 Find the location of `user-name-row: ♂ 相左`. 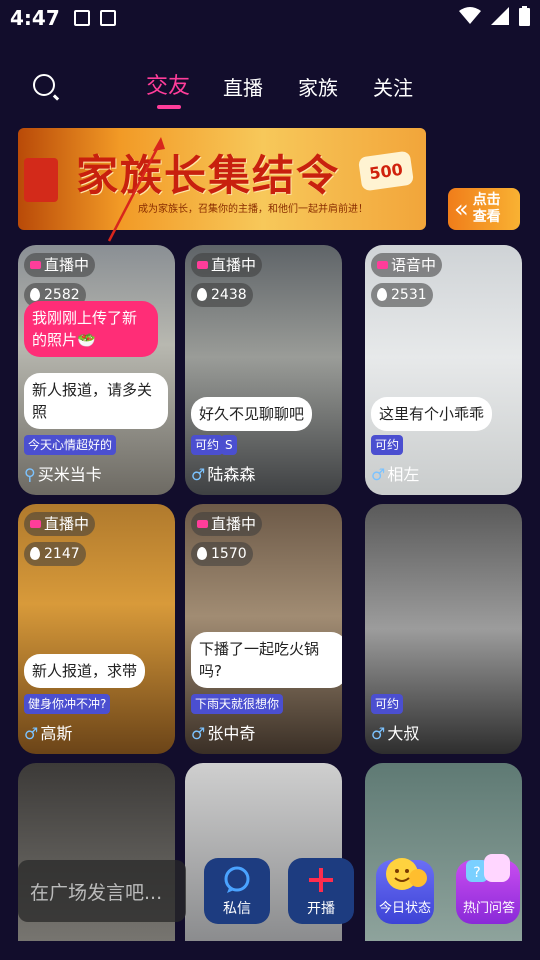

user-name-row: ♂ 相左 is located at coordinates (395, 473).